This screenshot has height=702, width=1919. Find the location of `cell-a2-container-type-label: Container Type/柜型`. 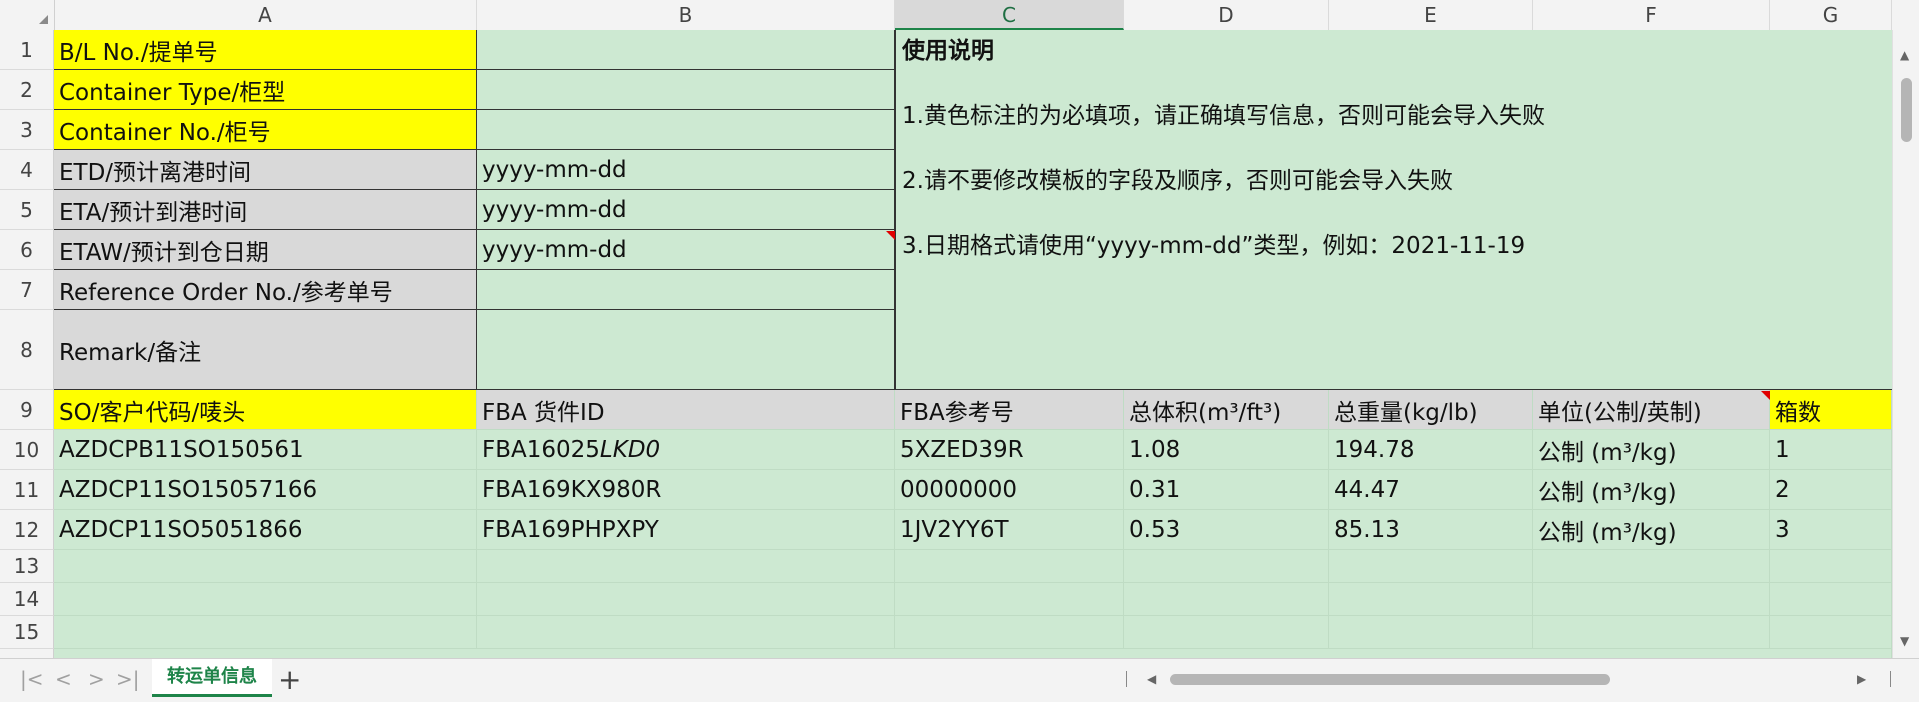

cell-a2-container-type-label: Container Type/柜型 is located at coordinates (265, 90).